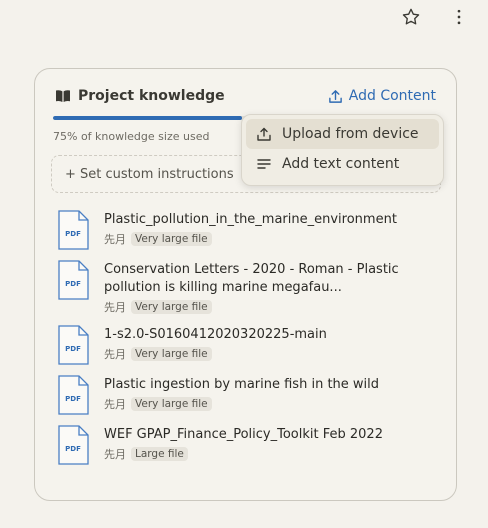  I want to click on star-icon, so click(411, 16).